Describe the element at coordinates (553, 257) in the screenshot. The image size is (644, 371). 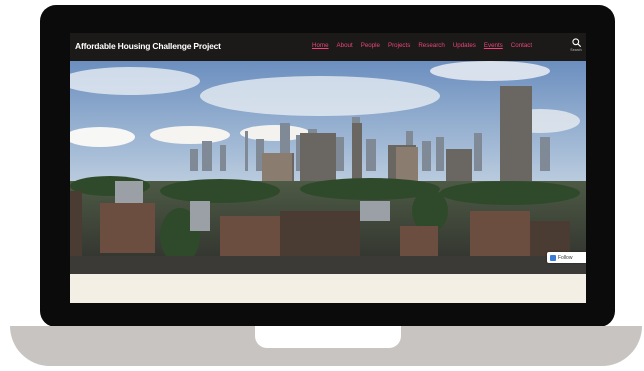
I see `follow-icon` at that location.